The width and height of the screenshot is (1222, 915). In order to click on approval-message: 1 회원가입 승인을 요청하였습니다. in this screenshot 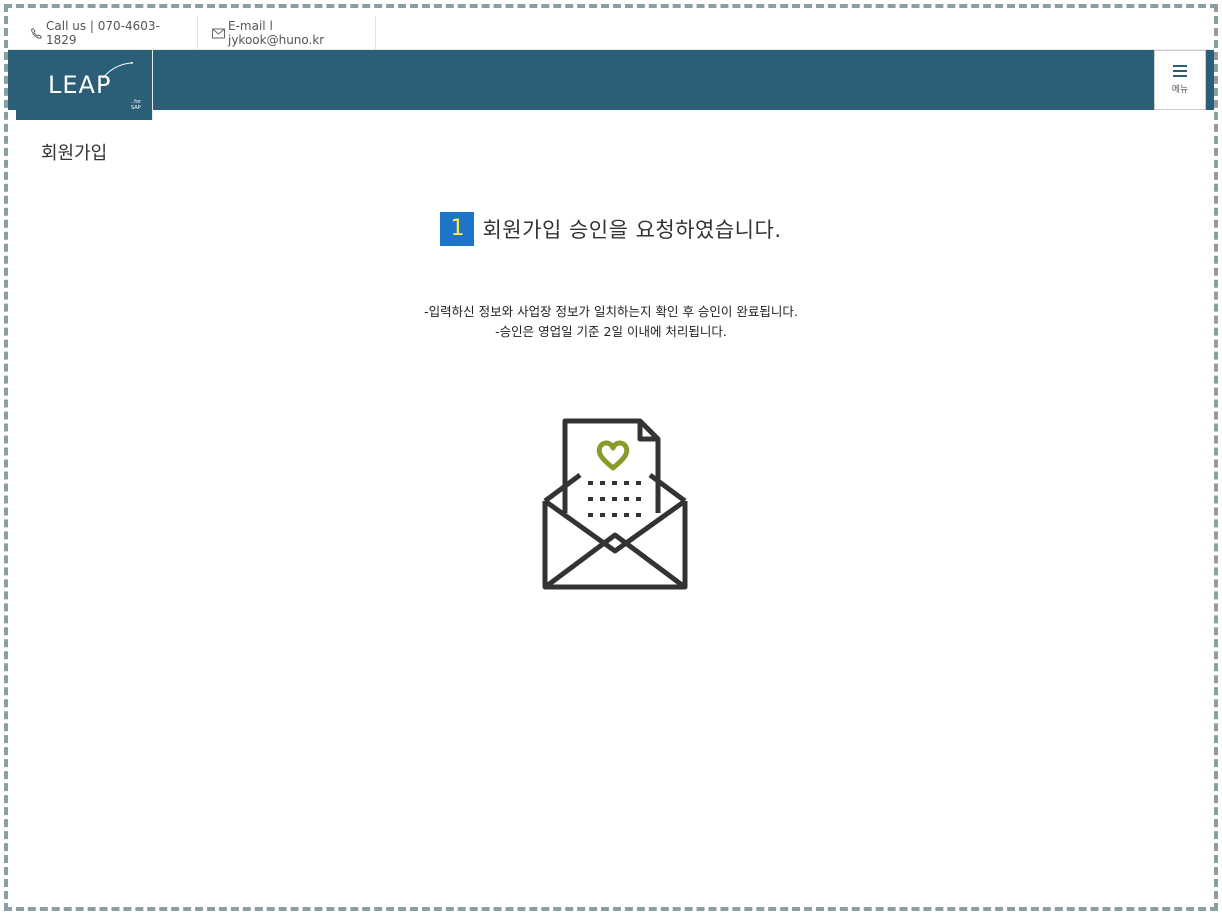, I will do `click(611, 229)`.